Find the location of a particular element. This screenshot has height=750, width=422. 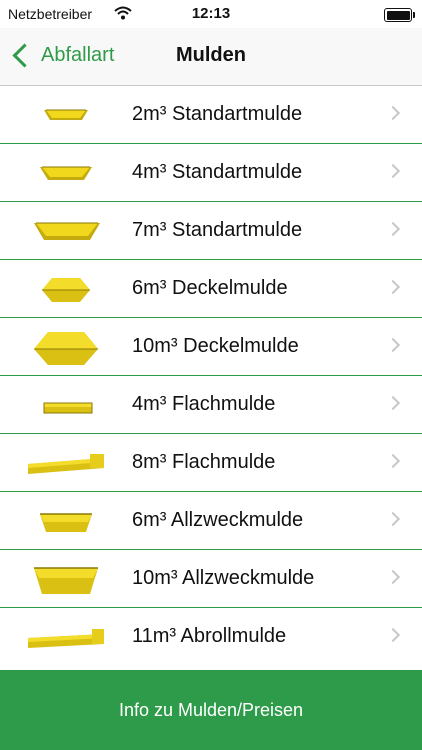

list-item: 4m³ Flachmulde is located at coordinates (211, 405).